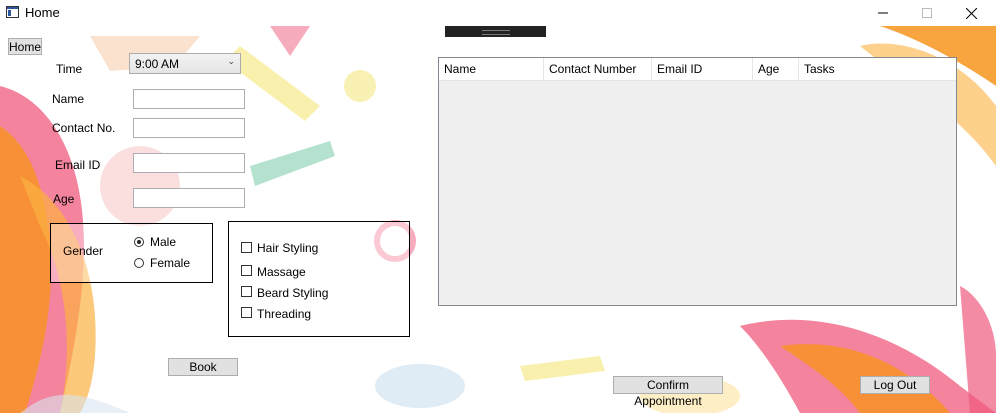 This screenshot has height=413, width=996. Describe the element at coordinates (68, 99) in the screenshot. I see `name-label: Name` at that location.